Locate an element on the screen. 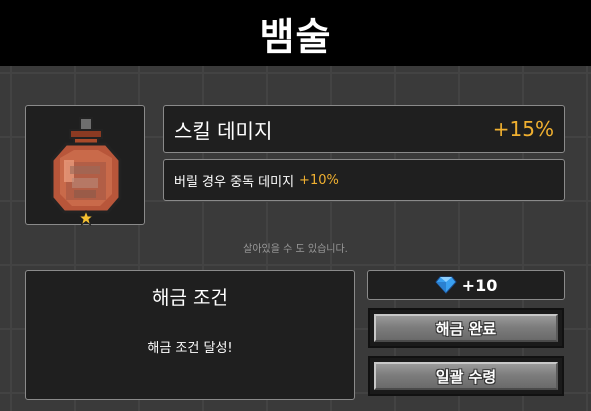 The image size is (591, 411). page-title: 뱀술 is located at coordinates (295, 36).